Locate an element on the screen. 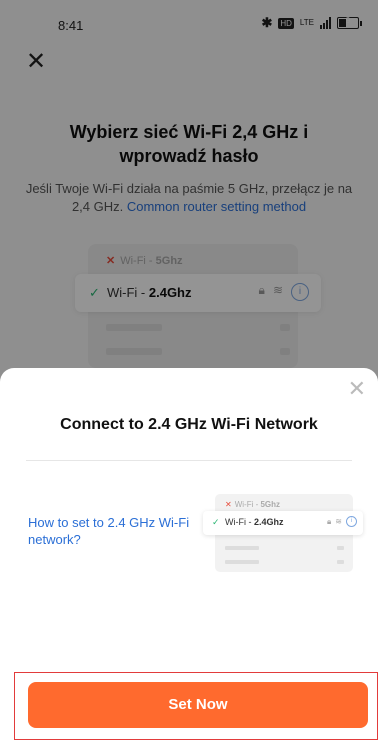 The image size is (378, 742). mini-check-icon: ✓ is located at coordinates (216, 522).